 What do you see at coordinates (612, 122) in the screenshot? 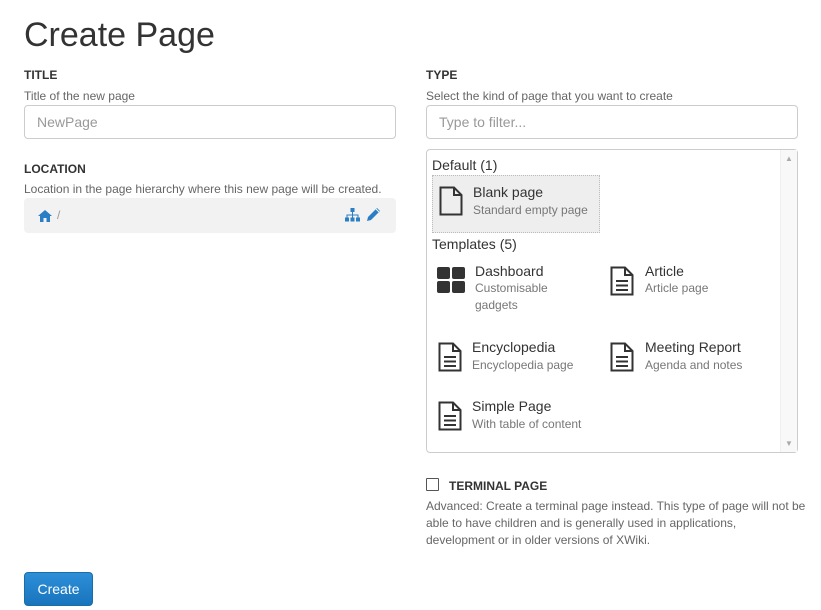
I see `type-filter-input` at bounding box center [612, 122].